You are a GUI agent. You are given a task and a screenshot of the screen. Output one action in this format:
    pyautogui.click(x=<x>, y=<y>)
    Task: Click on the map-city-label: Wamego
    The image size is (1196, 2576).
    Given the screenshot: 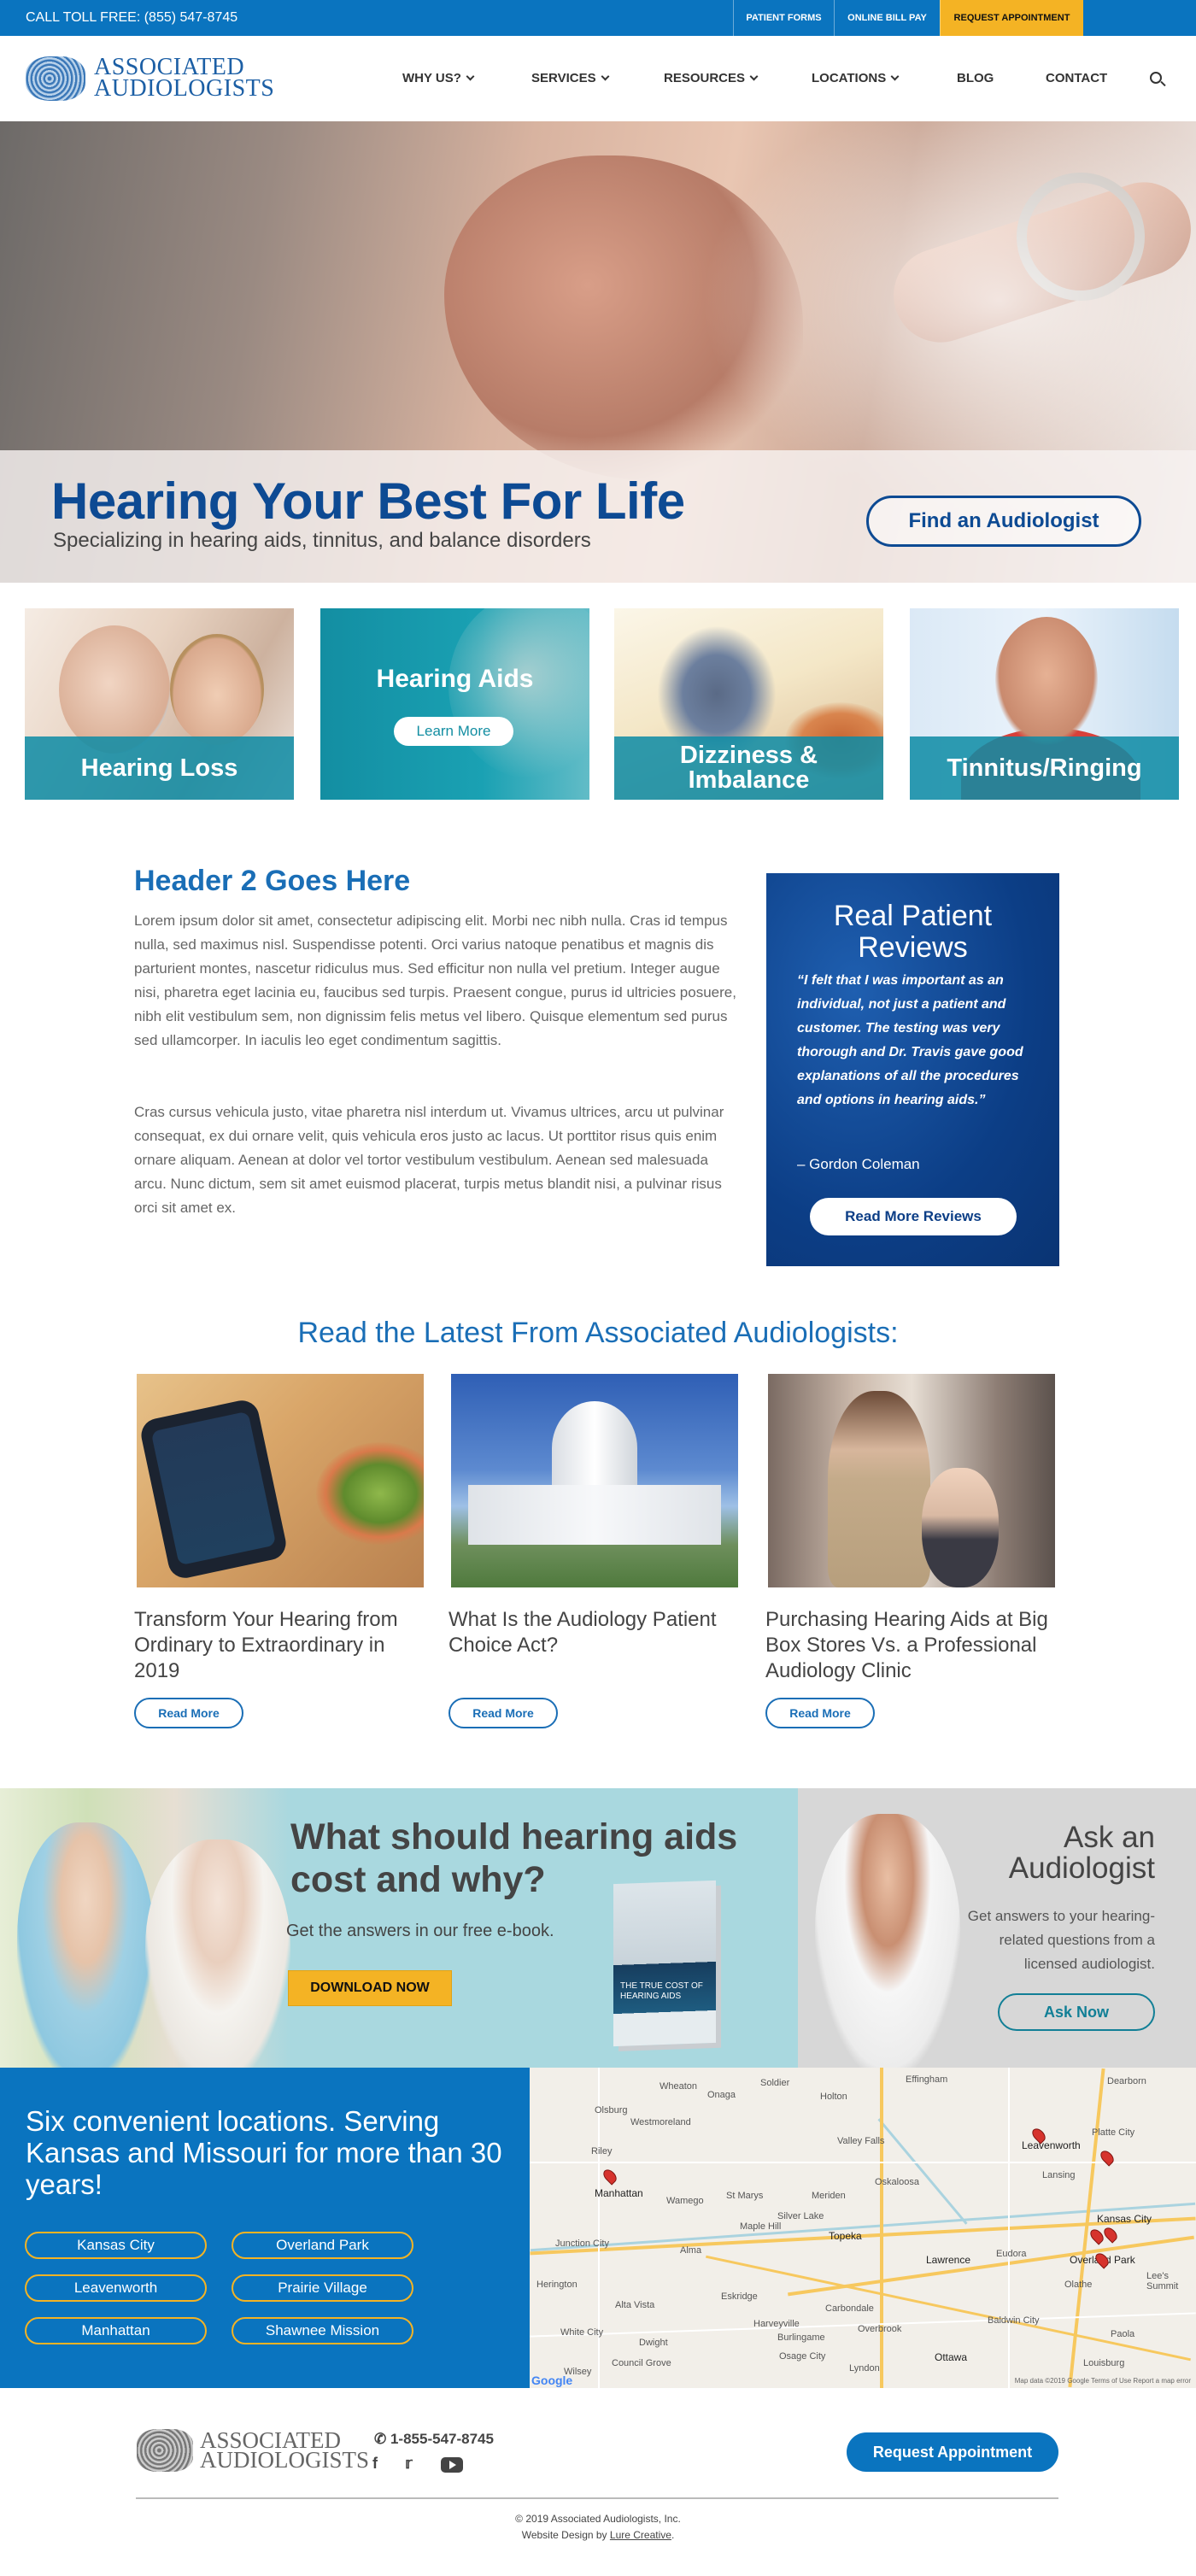 What is the action you would take?
    pyautogui.click(x=685, y=2201)
    